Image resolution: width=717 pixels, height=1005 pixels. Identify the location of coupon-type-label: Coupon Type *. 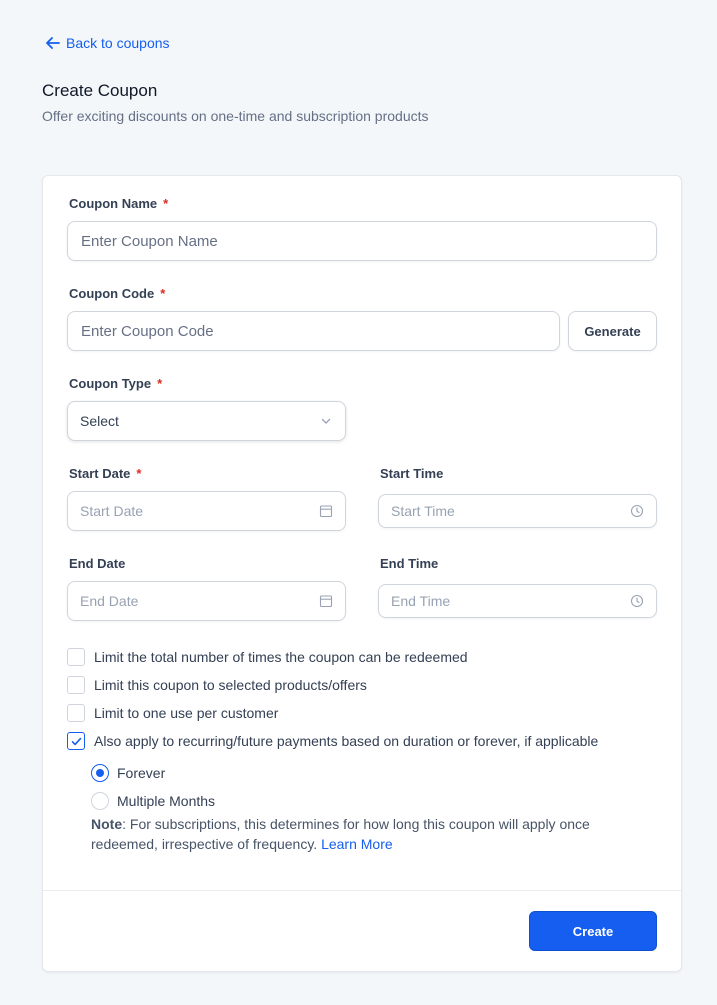
(116, 383).